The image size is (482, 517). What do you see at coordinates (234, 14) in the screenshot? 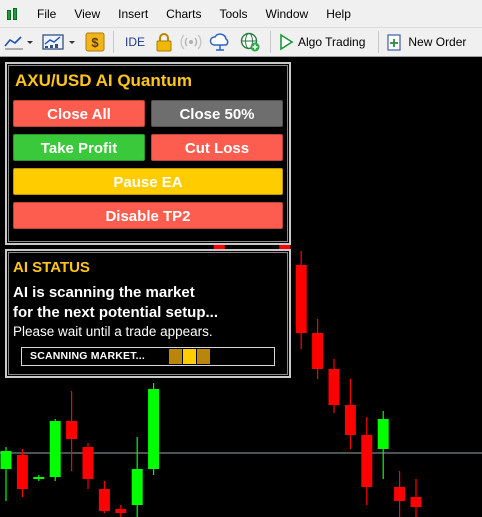
I see `menu-tools: Tools` at bounding box center [234, 14].